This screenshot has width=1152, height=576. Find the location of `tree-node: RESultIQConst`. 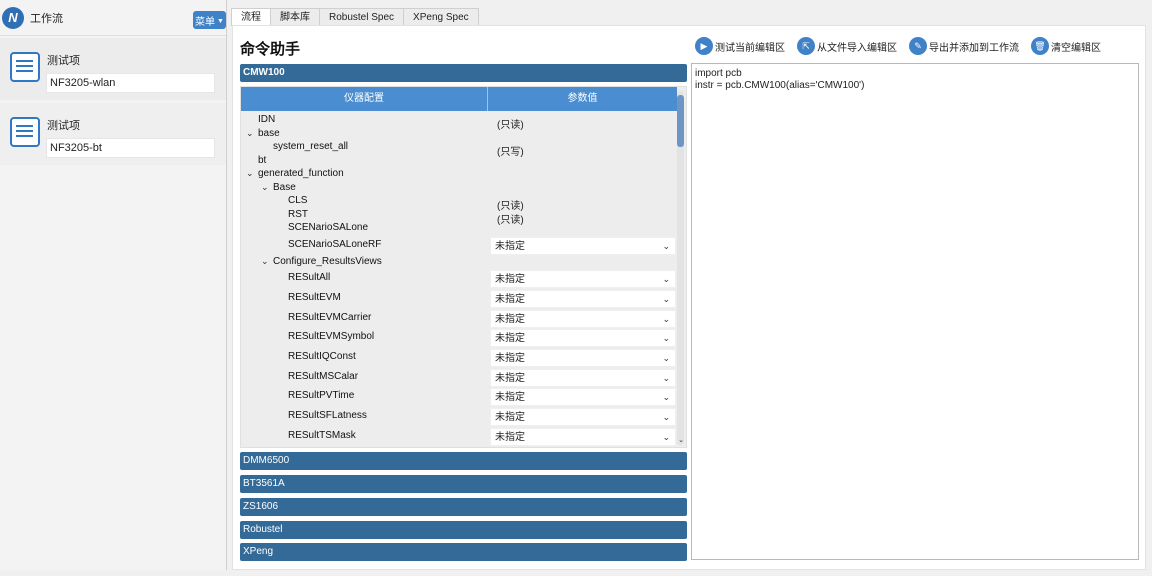

tree-node: RESultIQConst is located at coordinates (322, 356).